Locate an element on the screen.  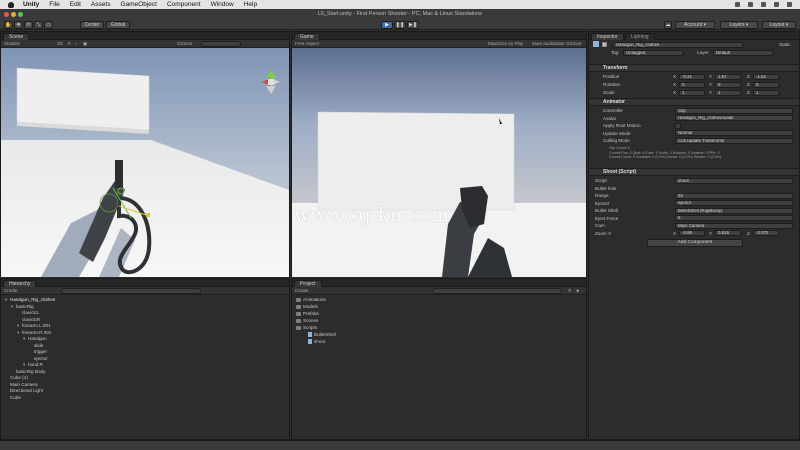
audio-toggle-icon: ♪ is located at coordinates (76, 43).